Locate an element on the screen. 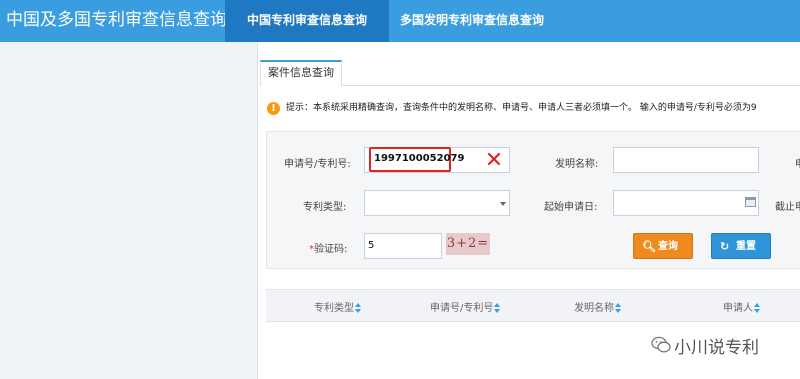  column-header-app-no: 申请号/专利号 is located at coordinates (465, 306).